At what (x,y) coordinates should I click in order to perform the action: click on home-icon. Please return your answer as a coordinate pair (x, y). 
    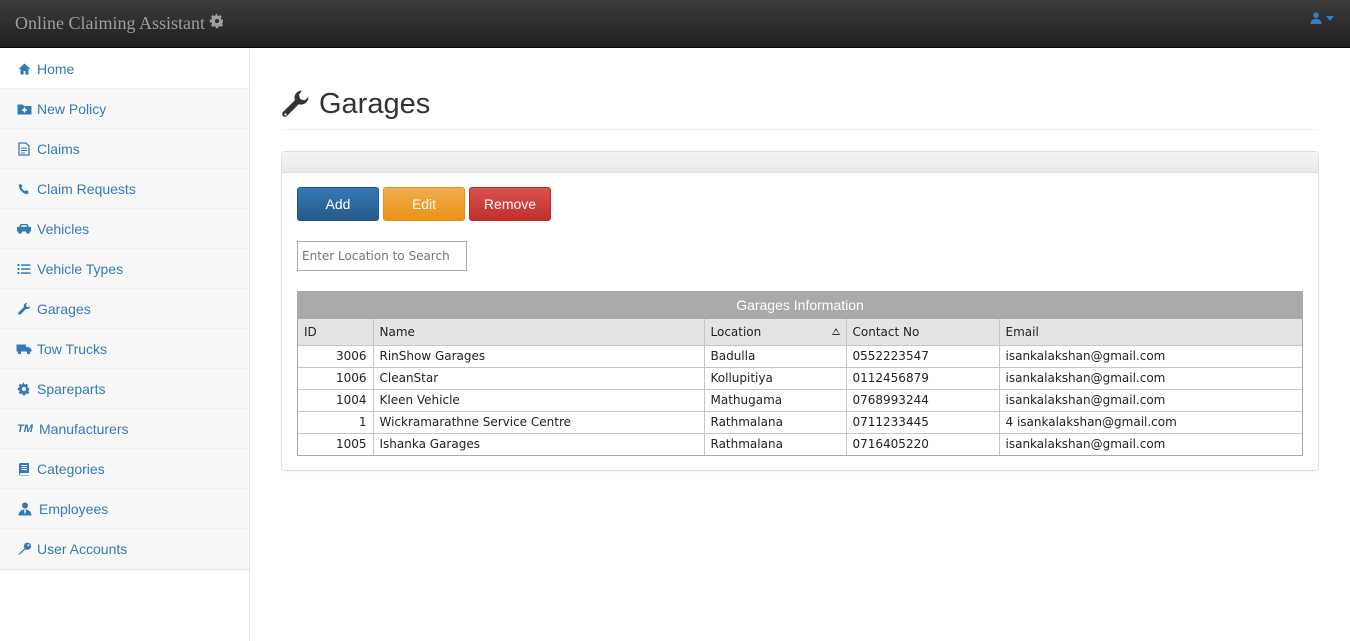
    Looking at the image, I should click on (24, 69).